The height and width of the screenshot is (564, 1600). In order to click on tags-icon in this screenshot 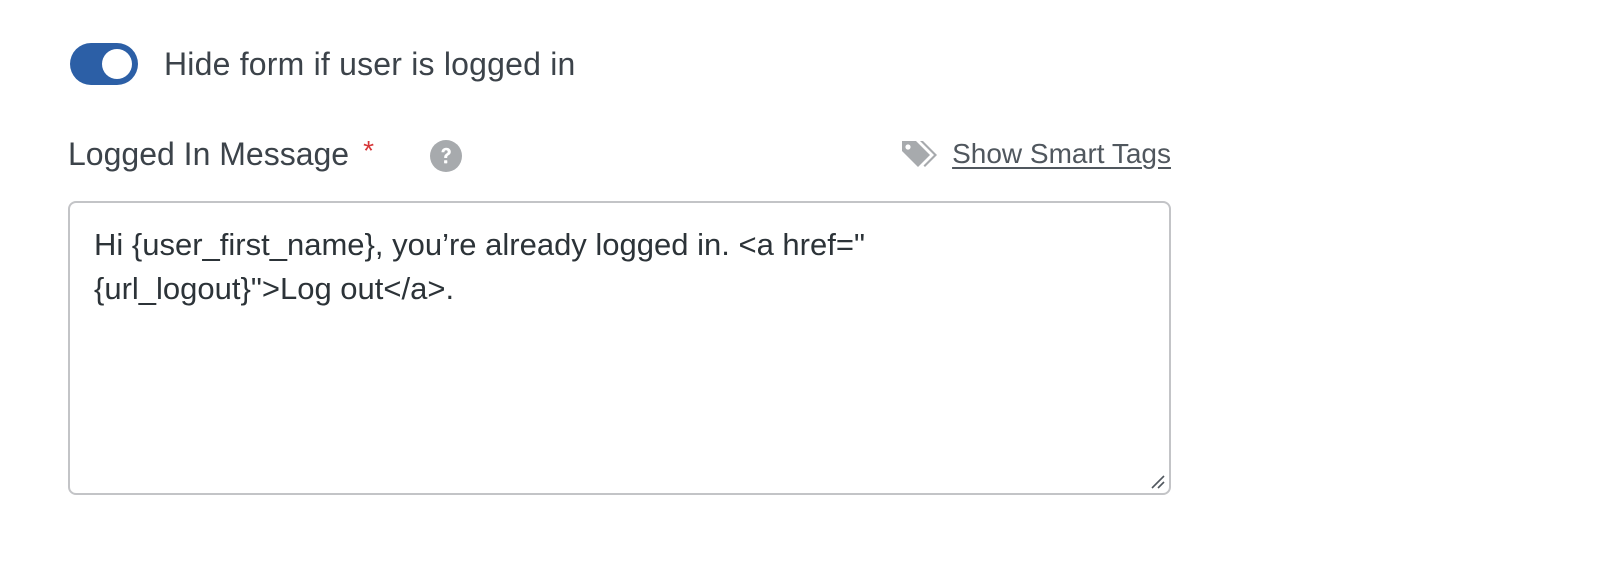, I will do `click(920, 154)`.